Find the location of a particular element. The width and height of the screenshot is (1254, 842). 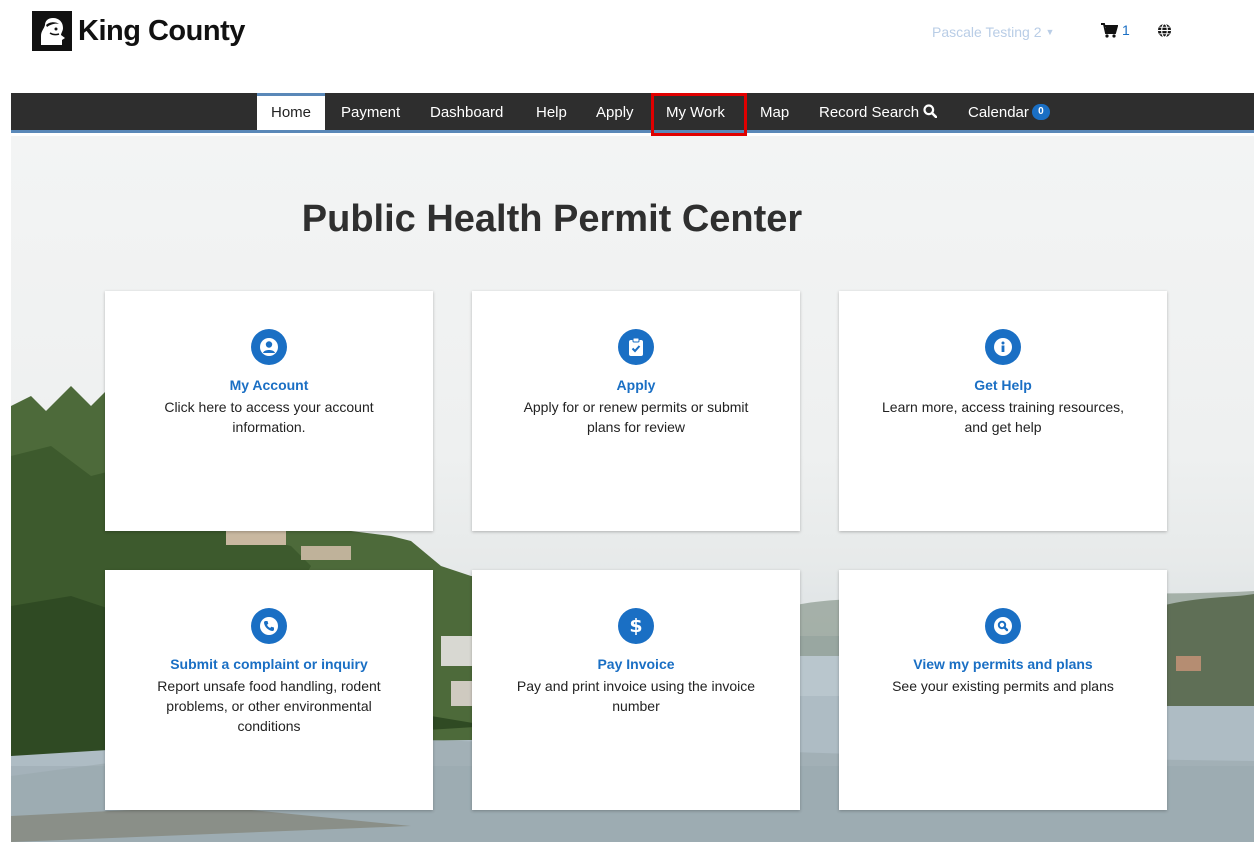

nav-home-label: Home is located at coordinates (290, 112).